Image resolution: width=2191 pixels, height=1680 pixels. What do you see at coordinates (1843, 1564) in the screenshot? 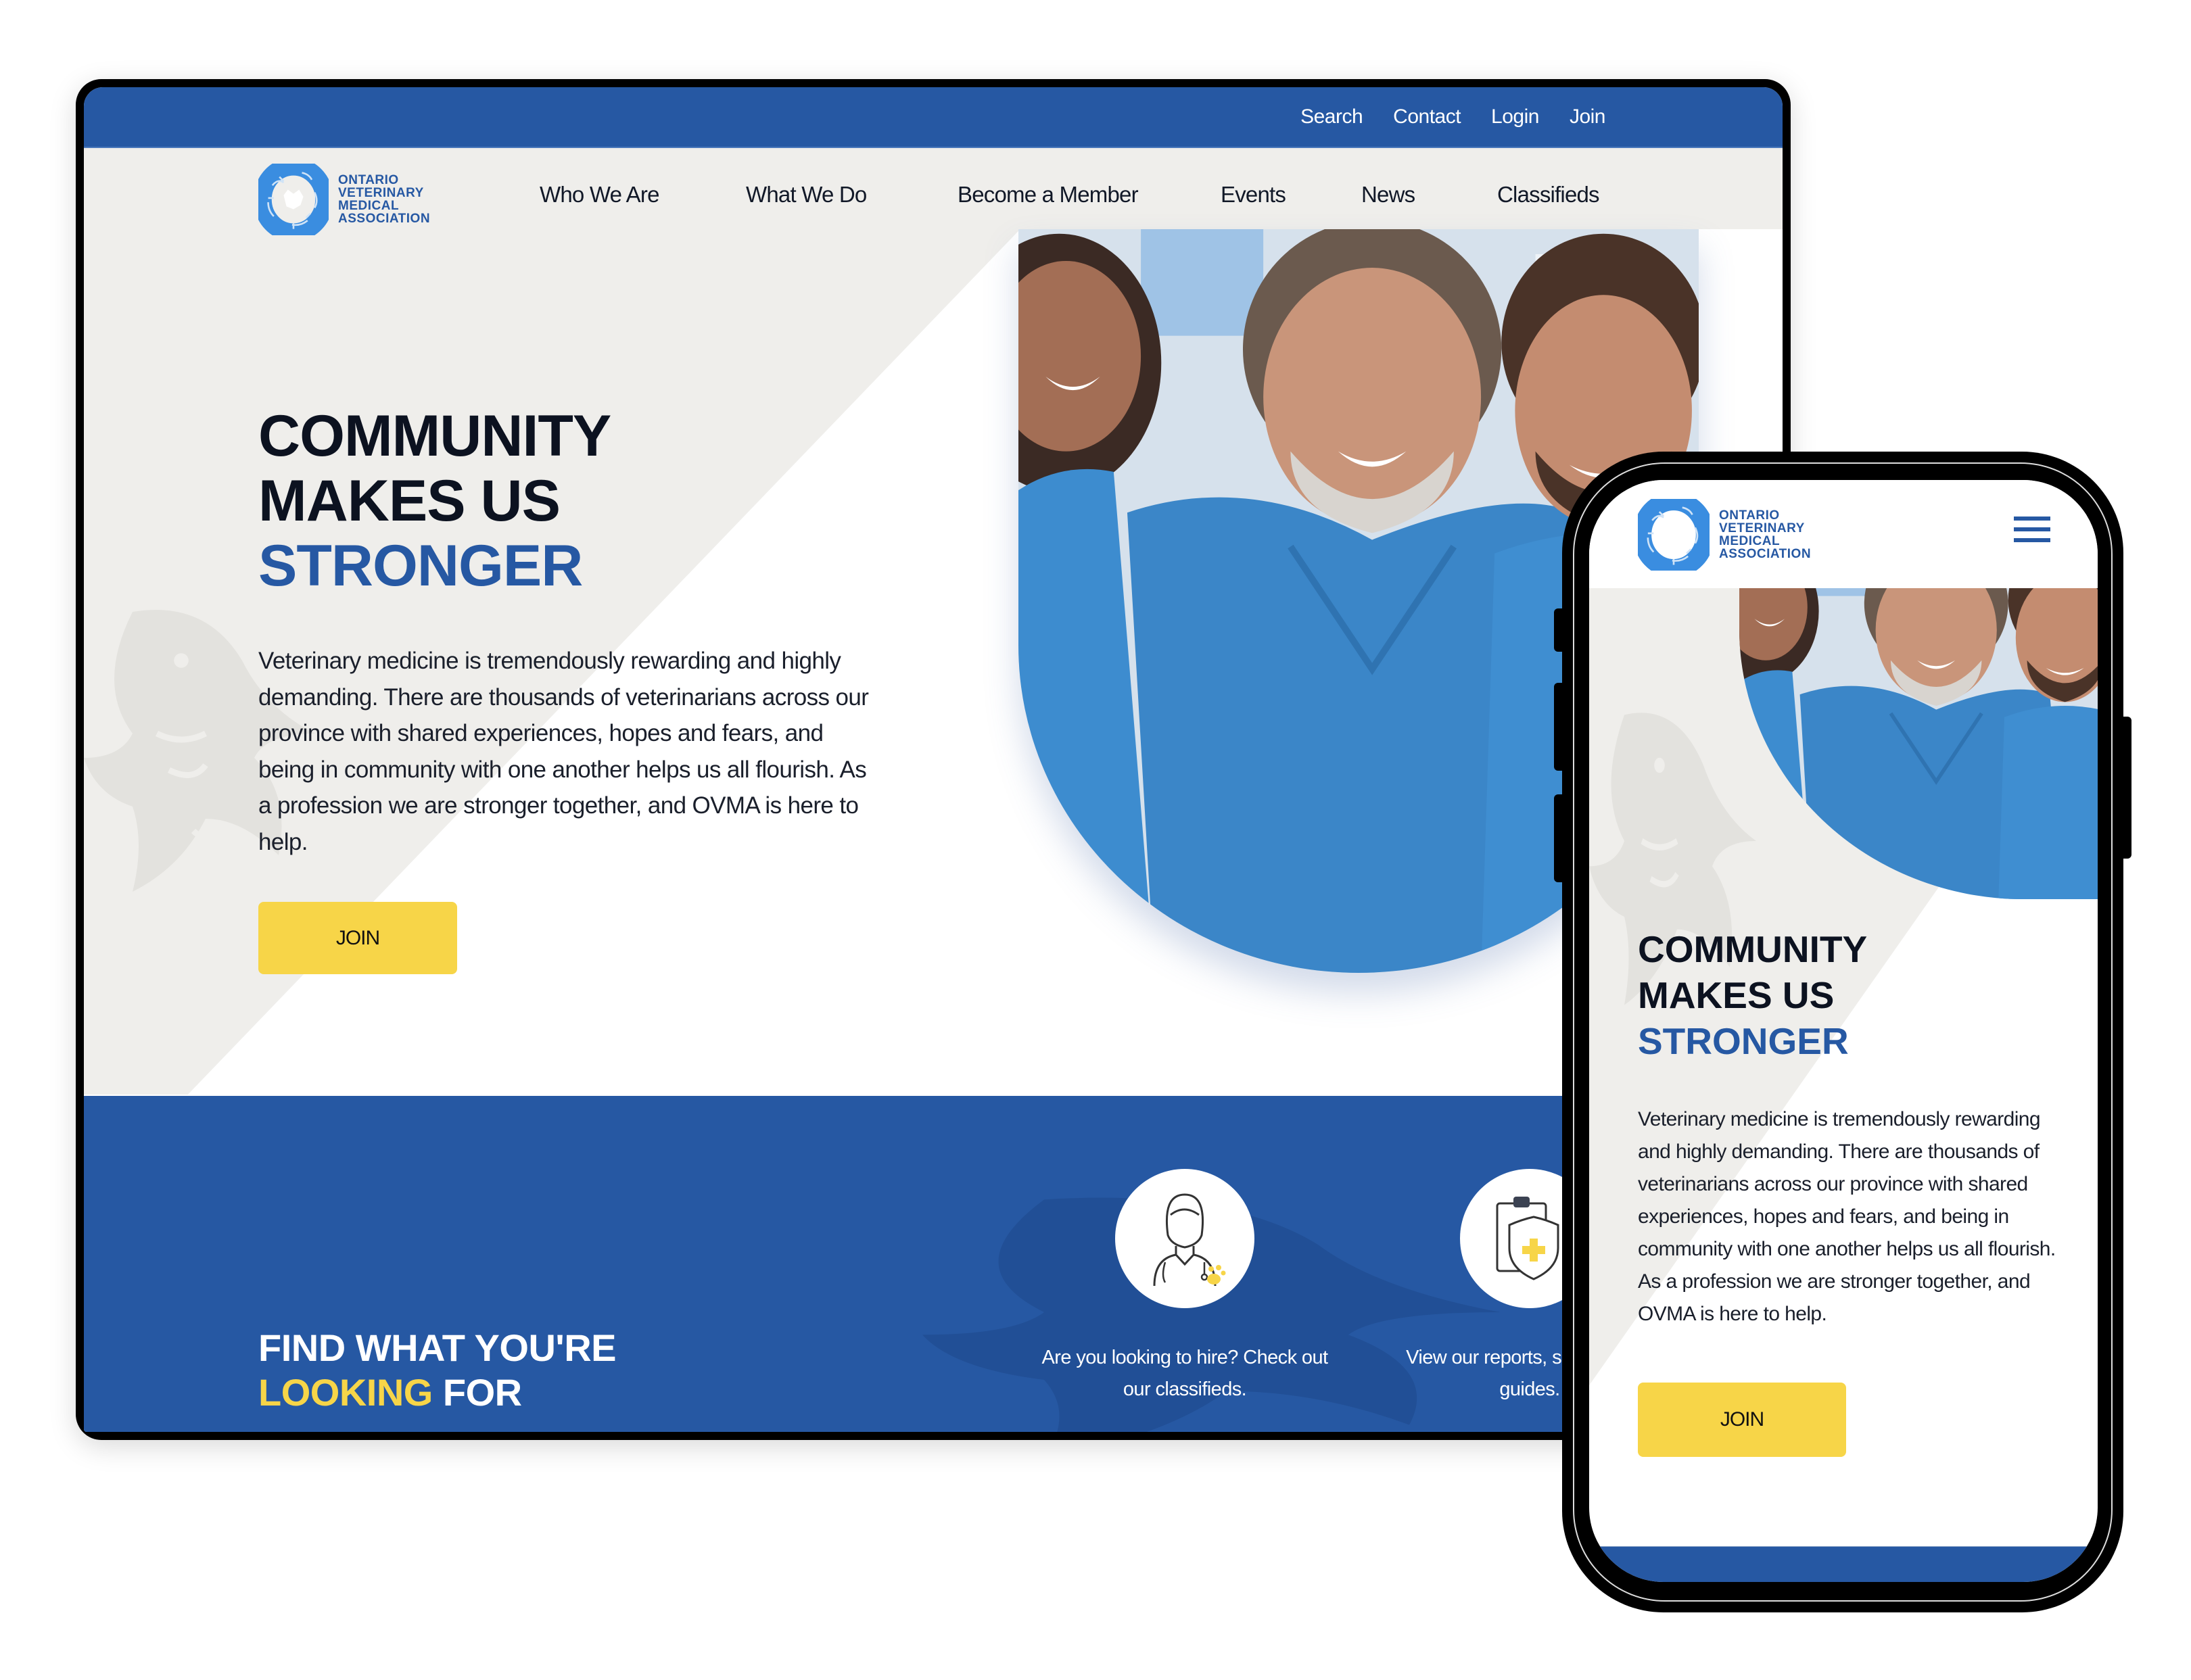
I see `mobile-blue-section` at bounding box center [1843, 1564].